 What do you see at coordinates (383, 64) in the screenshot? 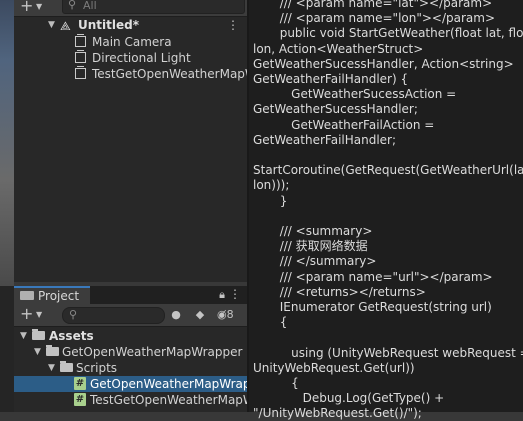
I see `code-line: GetWeatherSucessHandler, Action<string>` at bounding box center [383, 64].